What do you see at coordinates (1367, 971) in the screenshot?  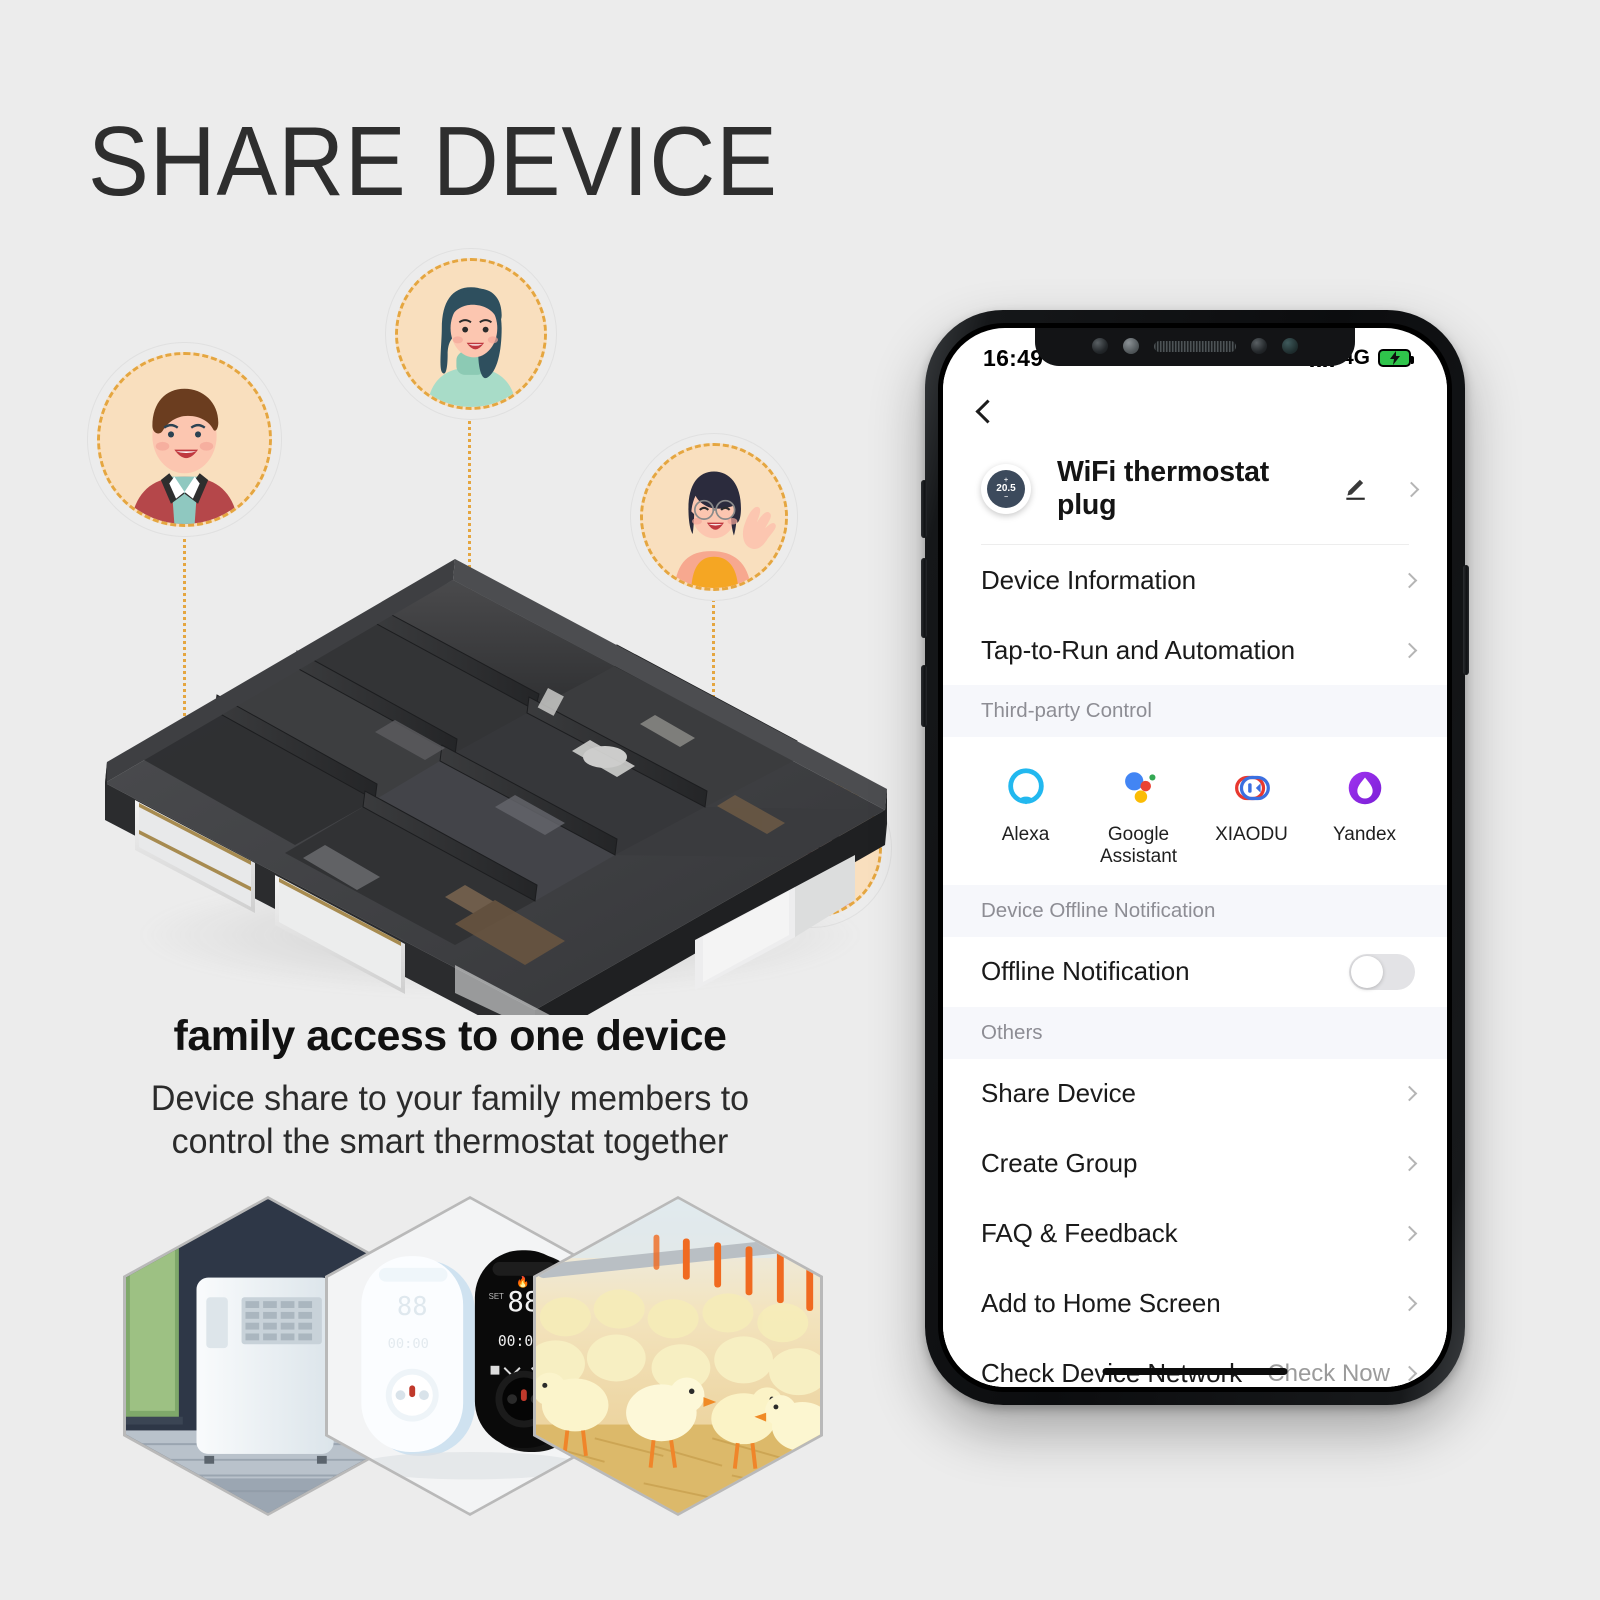 I see `toggle-knob` at bounding box center [1367, 971].